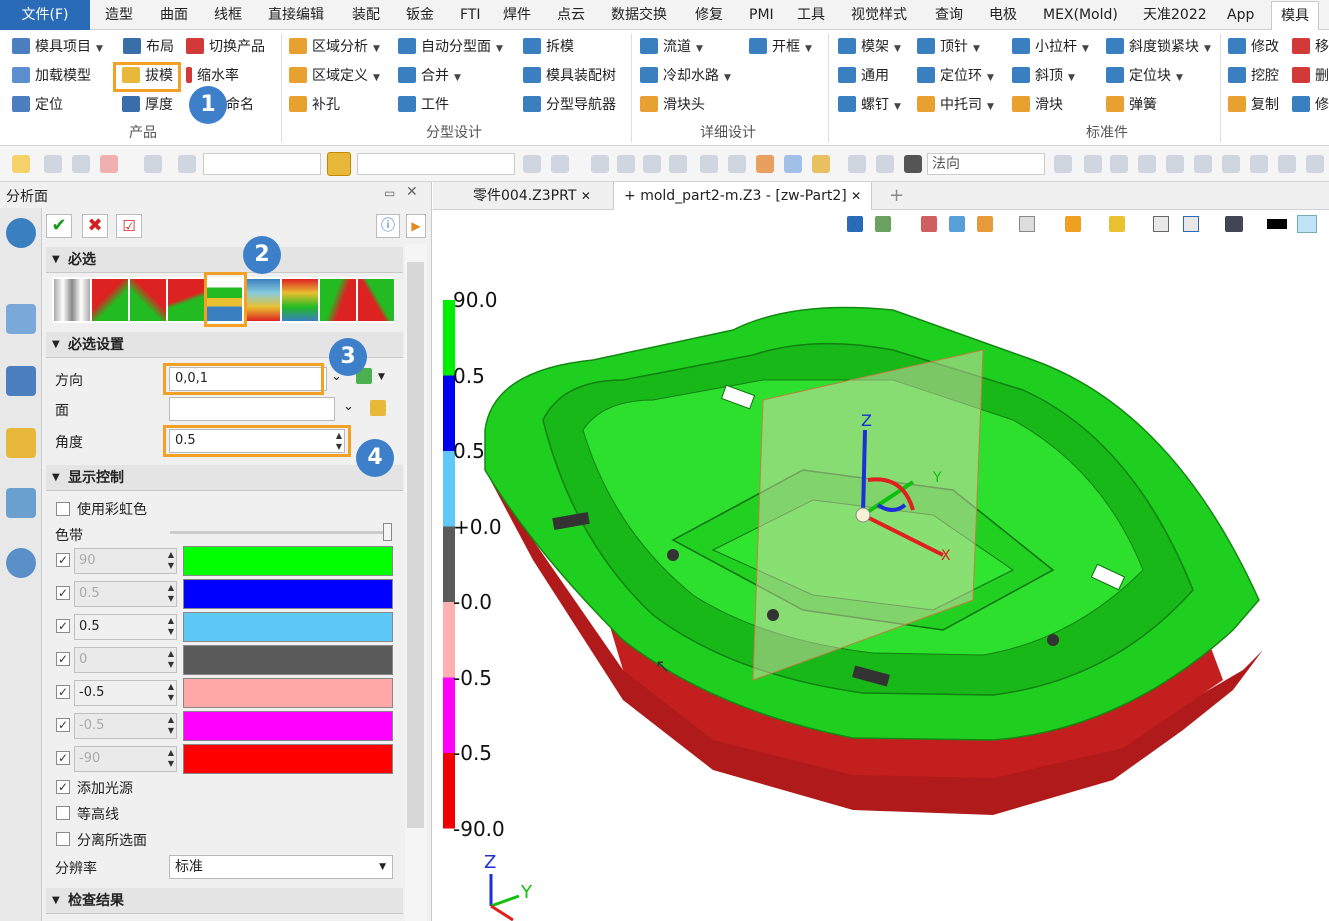 Image resolution: width=1329 pixels, height=921 pixels. Describe the element at coordinates (856, 196) in the screenshot. I see `close-icon: ✕` at that location.